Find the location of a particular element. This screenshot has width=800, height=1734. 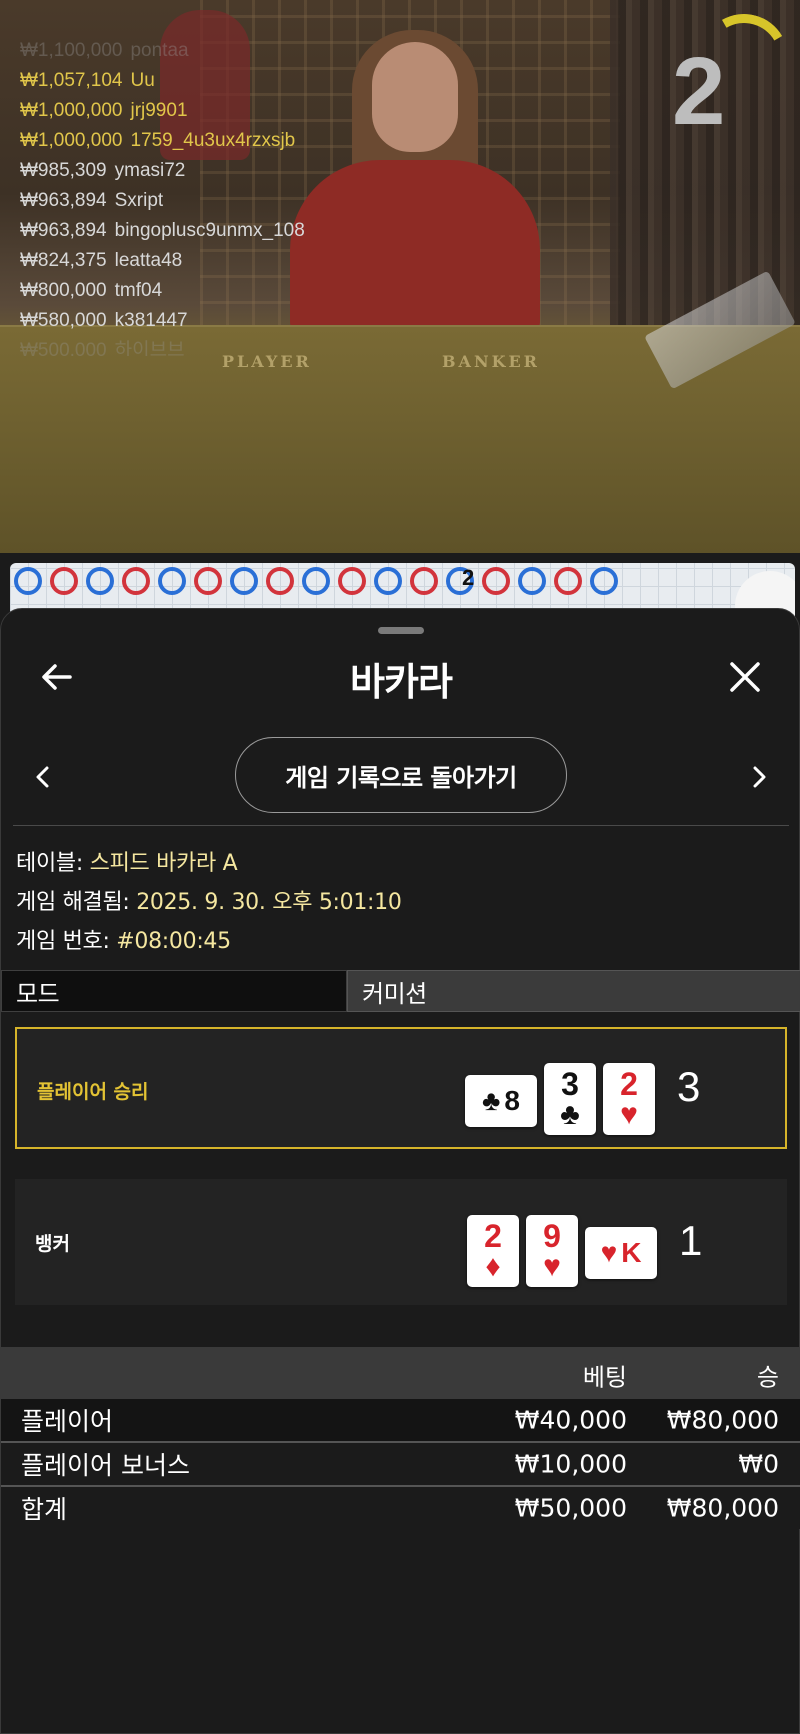

total-label: 합계 is located at coordinates (44, 1509).